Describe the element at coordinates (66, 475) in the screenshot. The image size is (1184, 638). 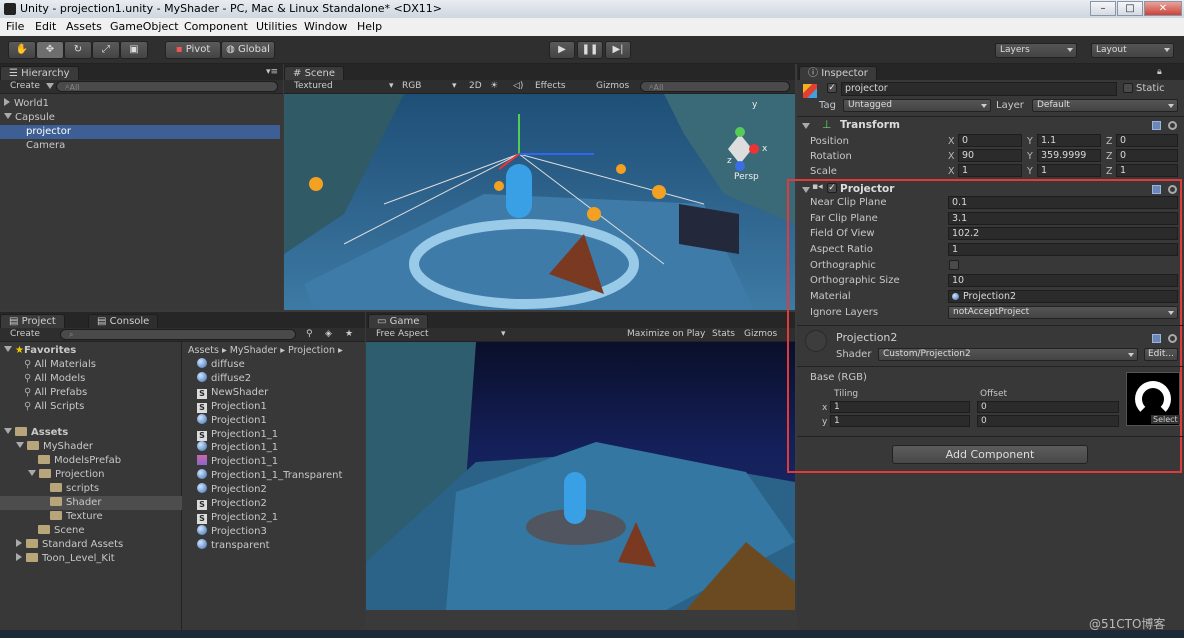
I see `folder-item: Projection` at that location.